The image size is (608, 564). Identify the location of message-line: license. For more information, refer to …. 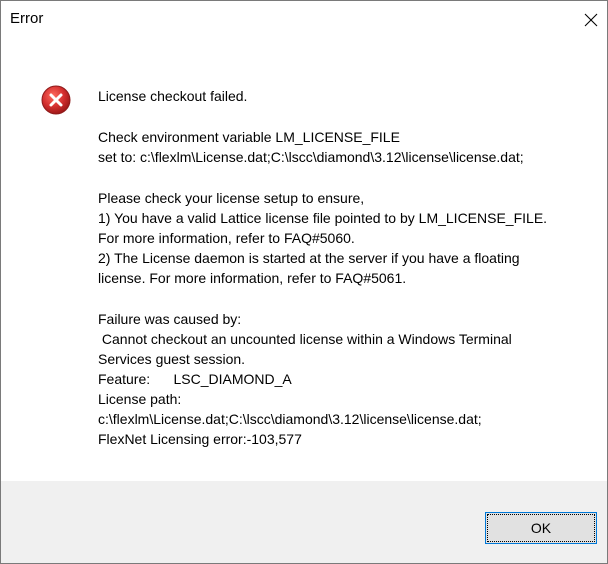
(252, 278).